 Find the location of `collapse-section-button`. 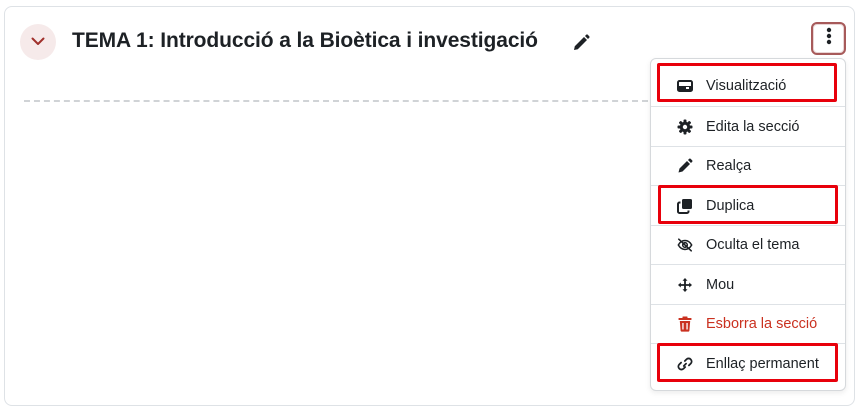

collapse-section-button is located at coordinates (38, 42).